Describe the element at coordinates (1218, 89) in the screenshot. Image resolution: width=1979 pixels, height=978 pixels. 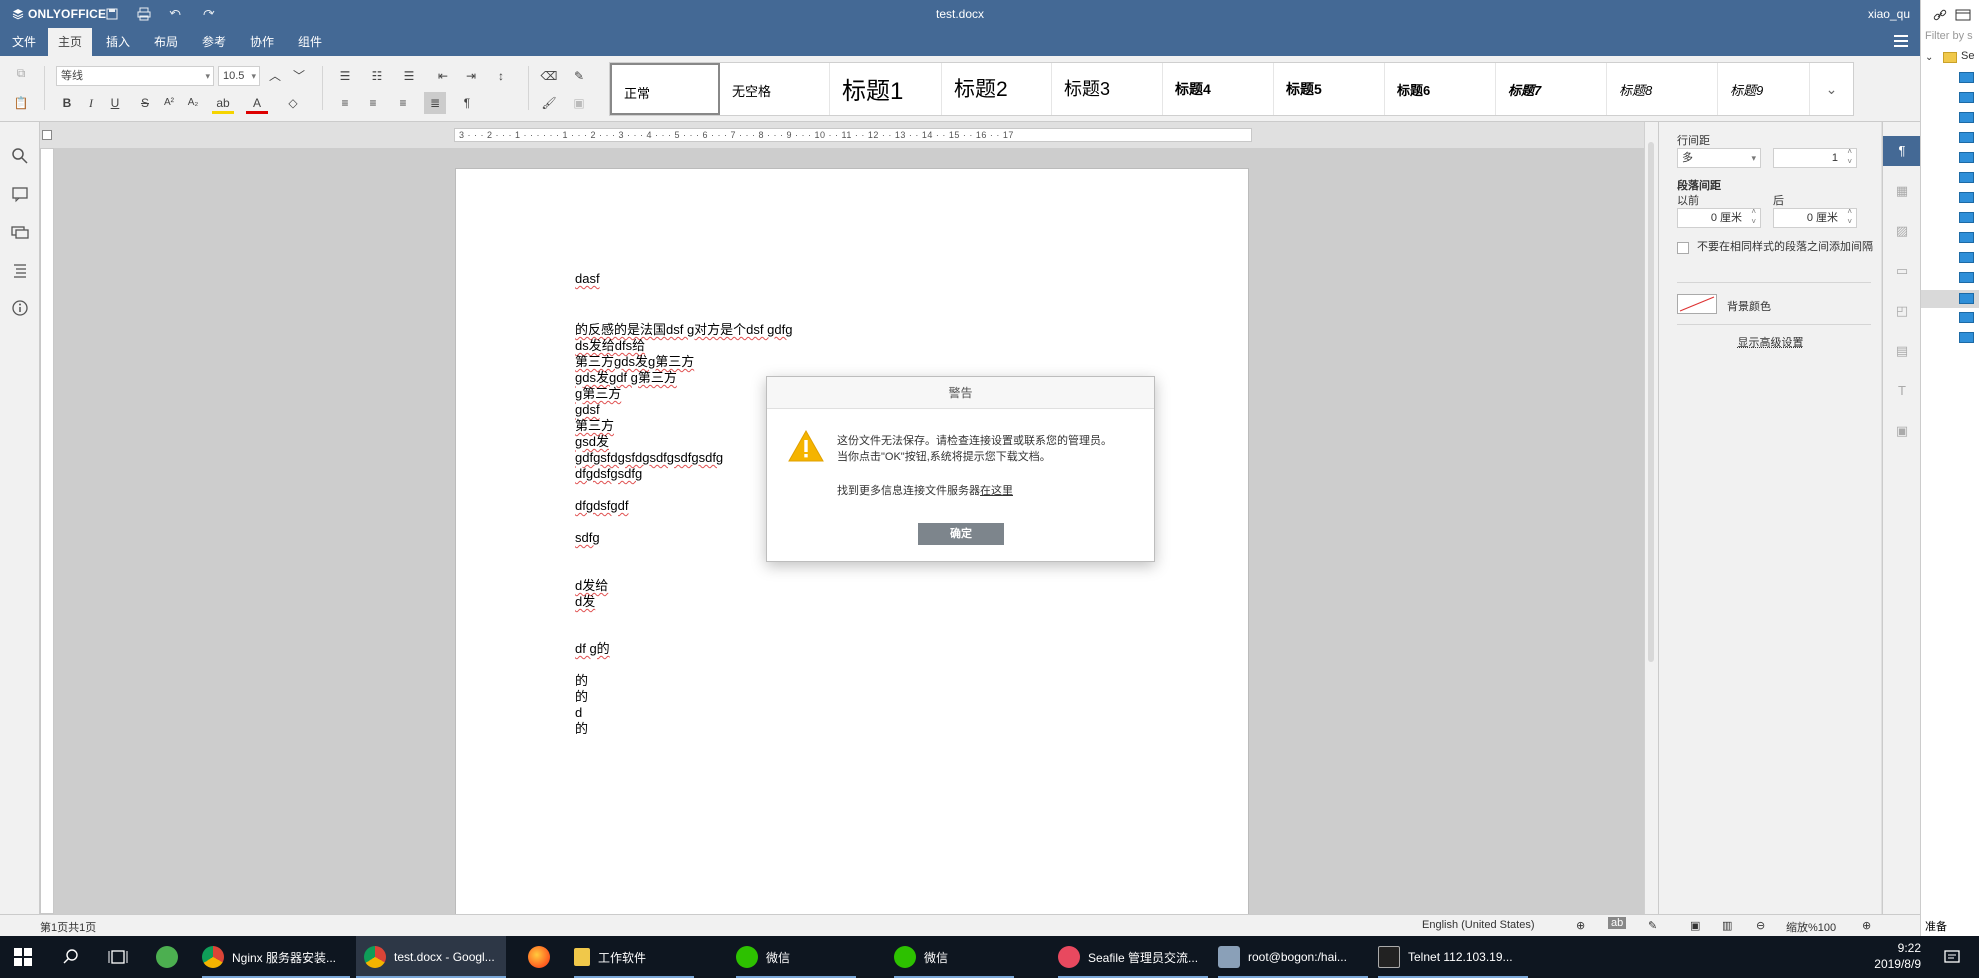
I see `style-heading-4: 标题4` at that location.